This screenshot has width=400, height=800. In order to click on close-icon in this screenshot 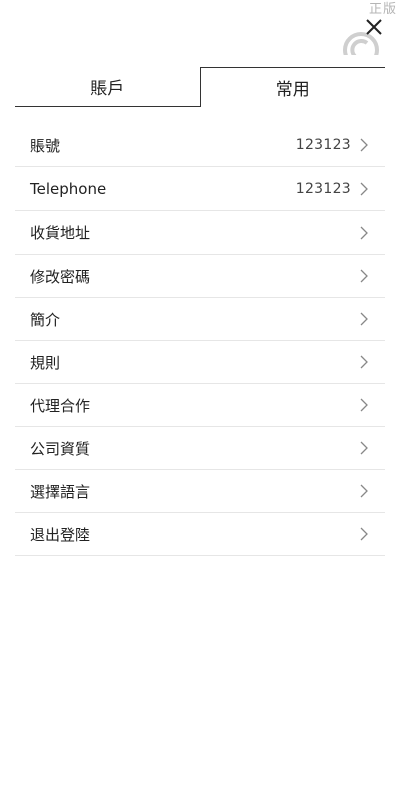, I will do `click(374, 27)`.